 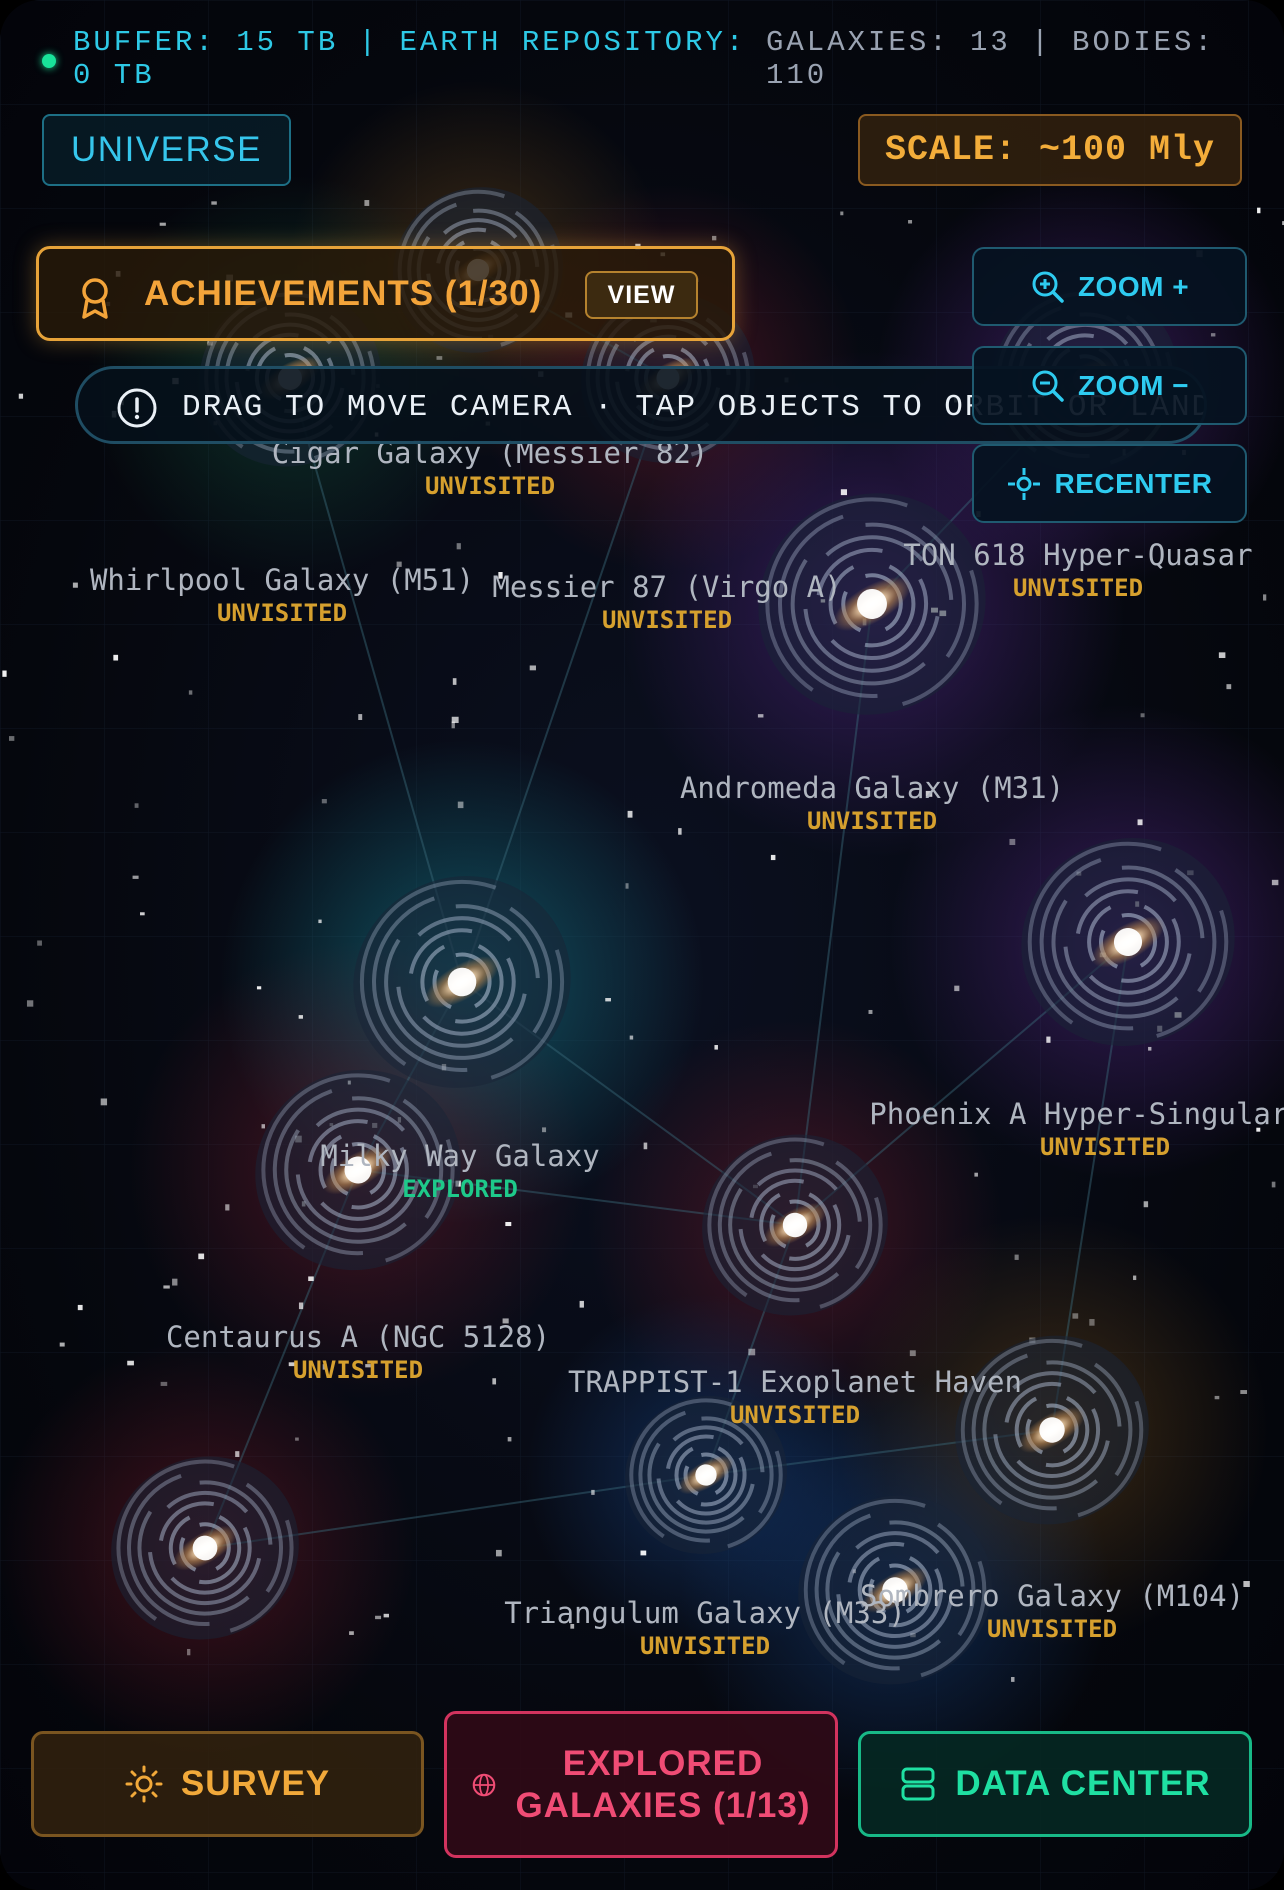 What do you see at coordinates (460, 1156) in the screenshot?
I see `galaxy-name: Milky Way Galaxy` at bounding box center [460, 1156].